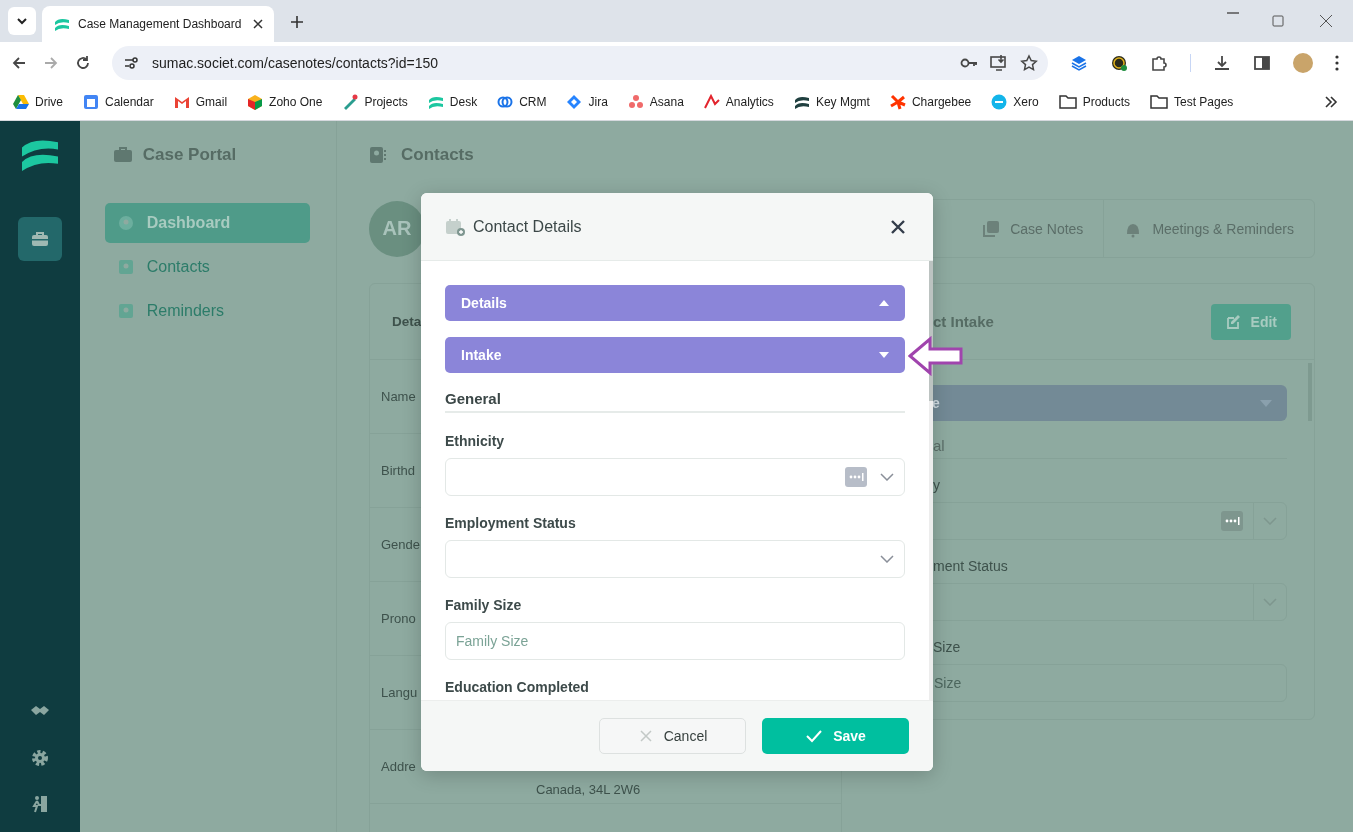 The image size is (1353, 833). I want to click on caret-down-icon, so click(884, 355).